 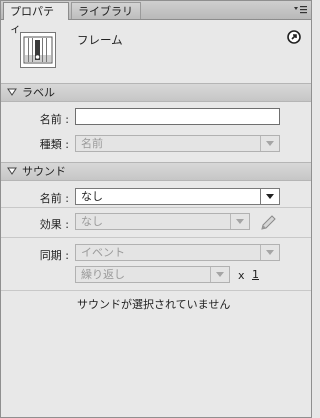 I want to click on help-icon, so click(x=294, y=37).